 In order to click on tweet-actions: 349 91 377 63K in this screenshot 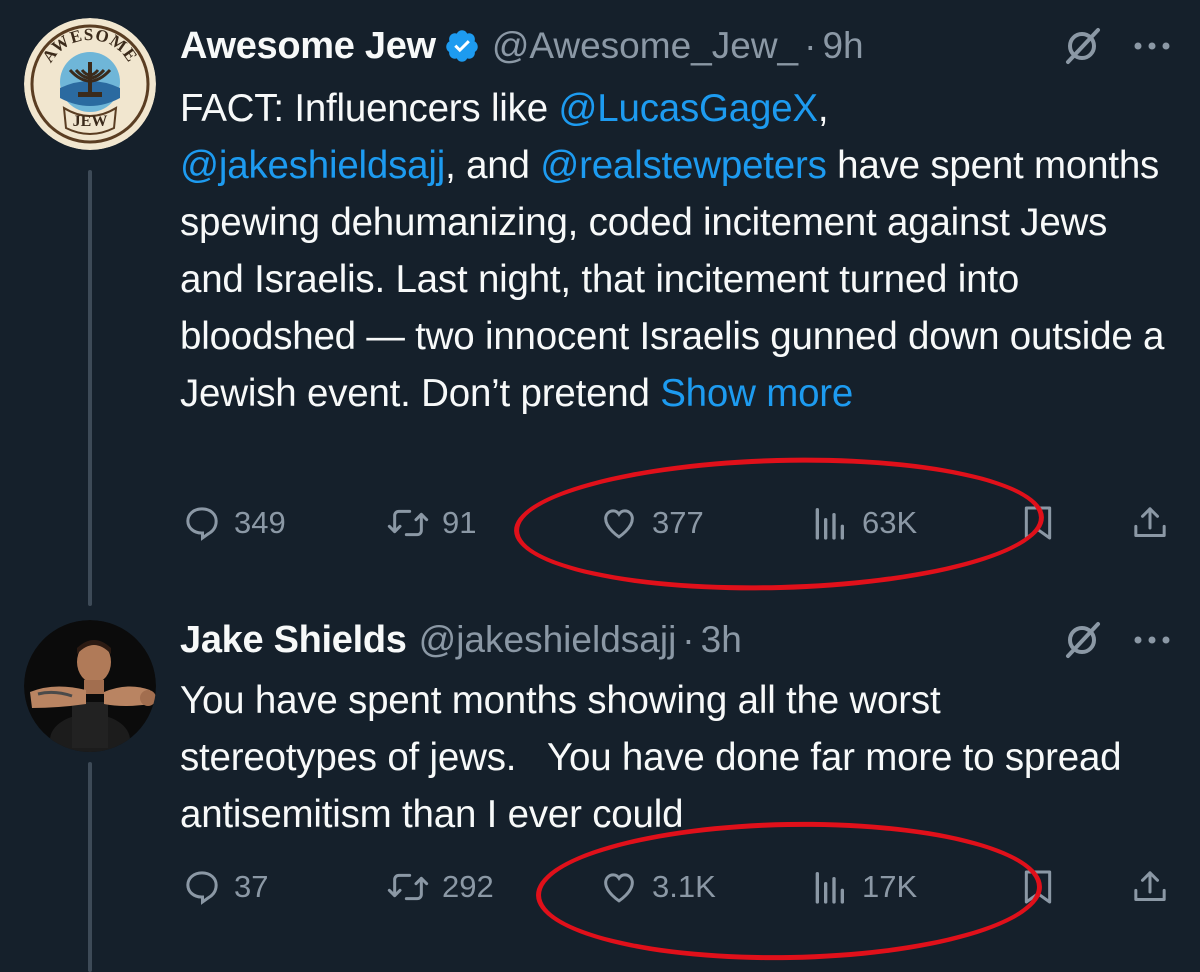, I will do `click(680, 523)`.